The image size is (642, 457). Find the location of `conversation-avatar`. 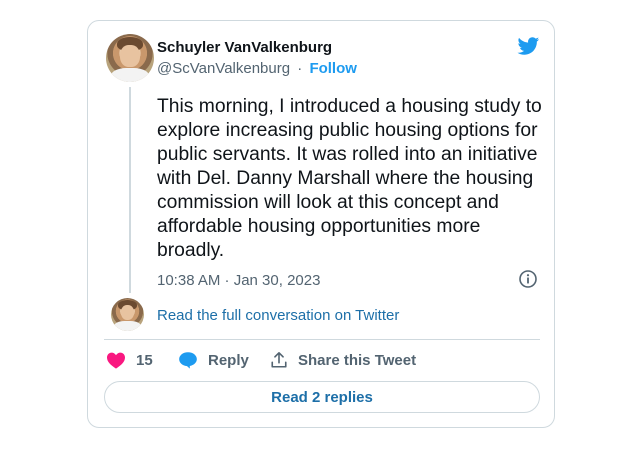

conversation-avatar is located at coordinates (127, 314).